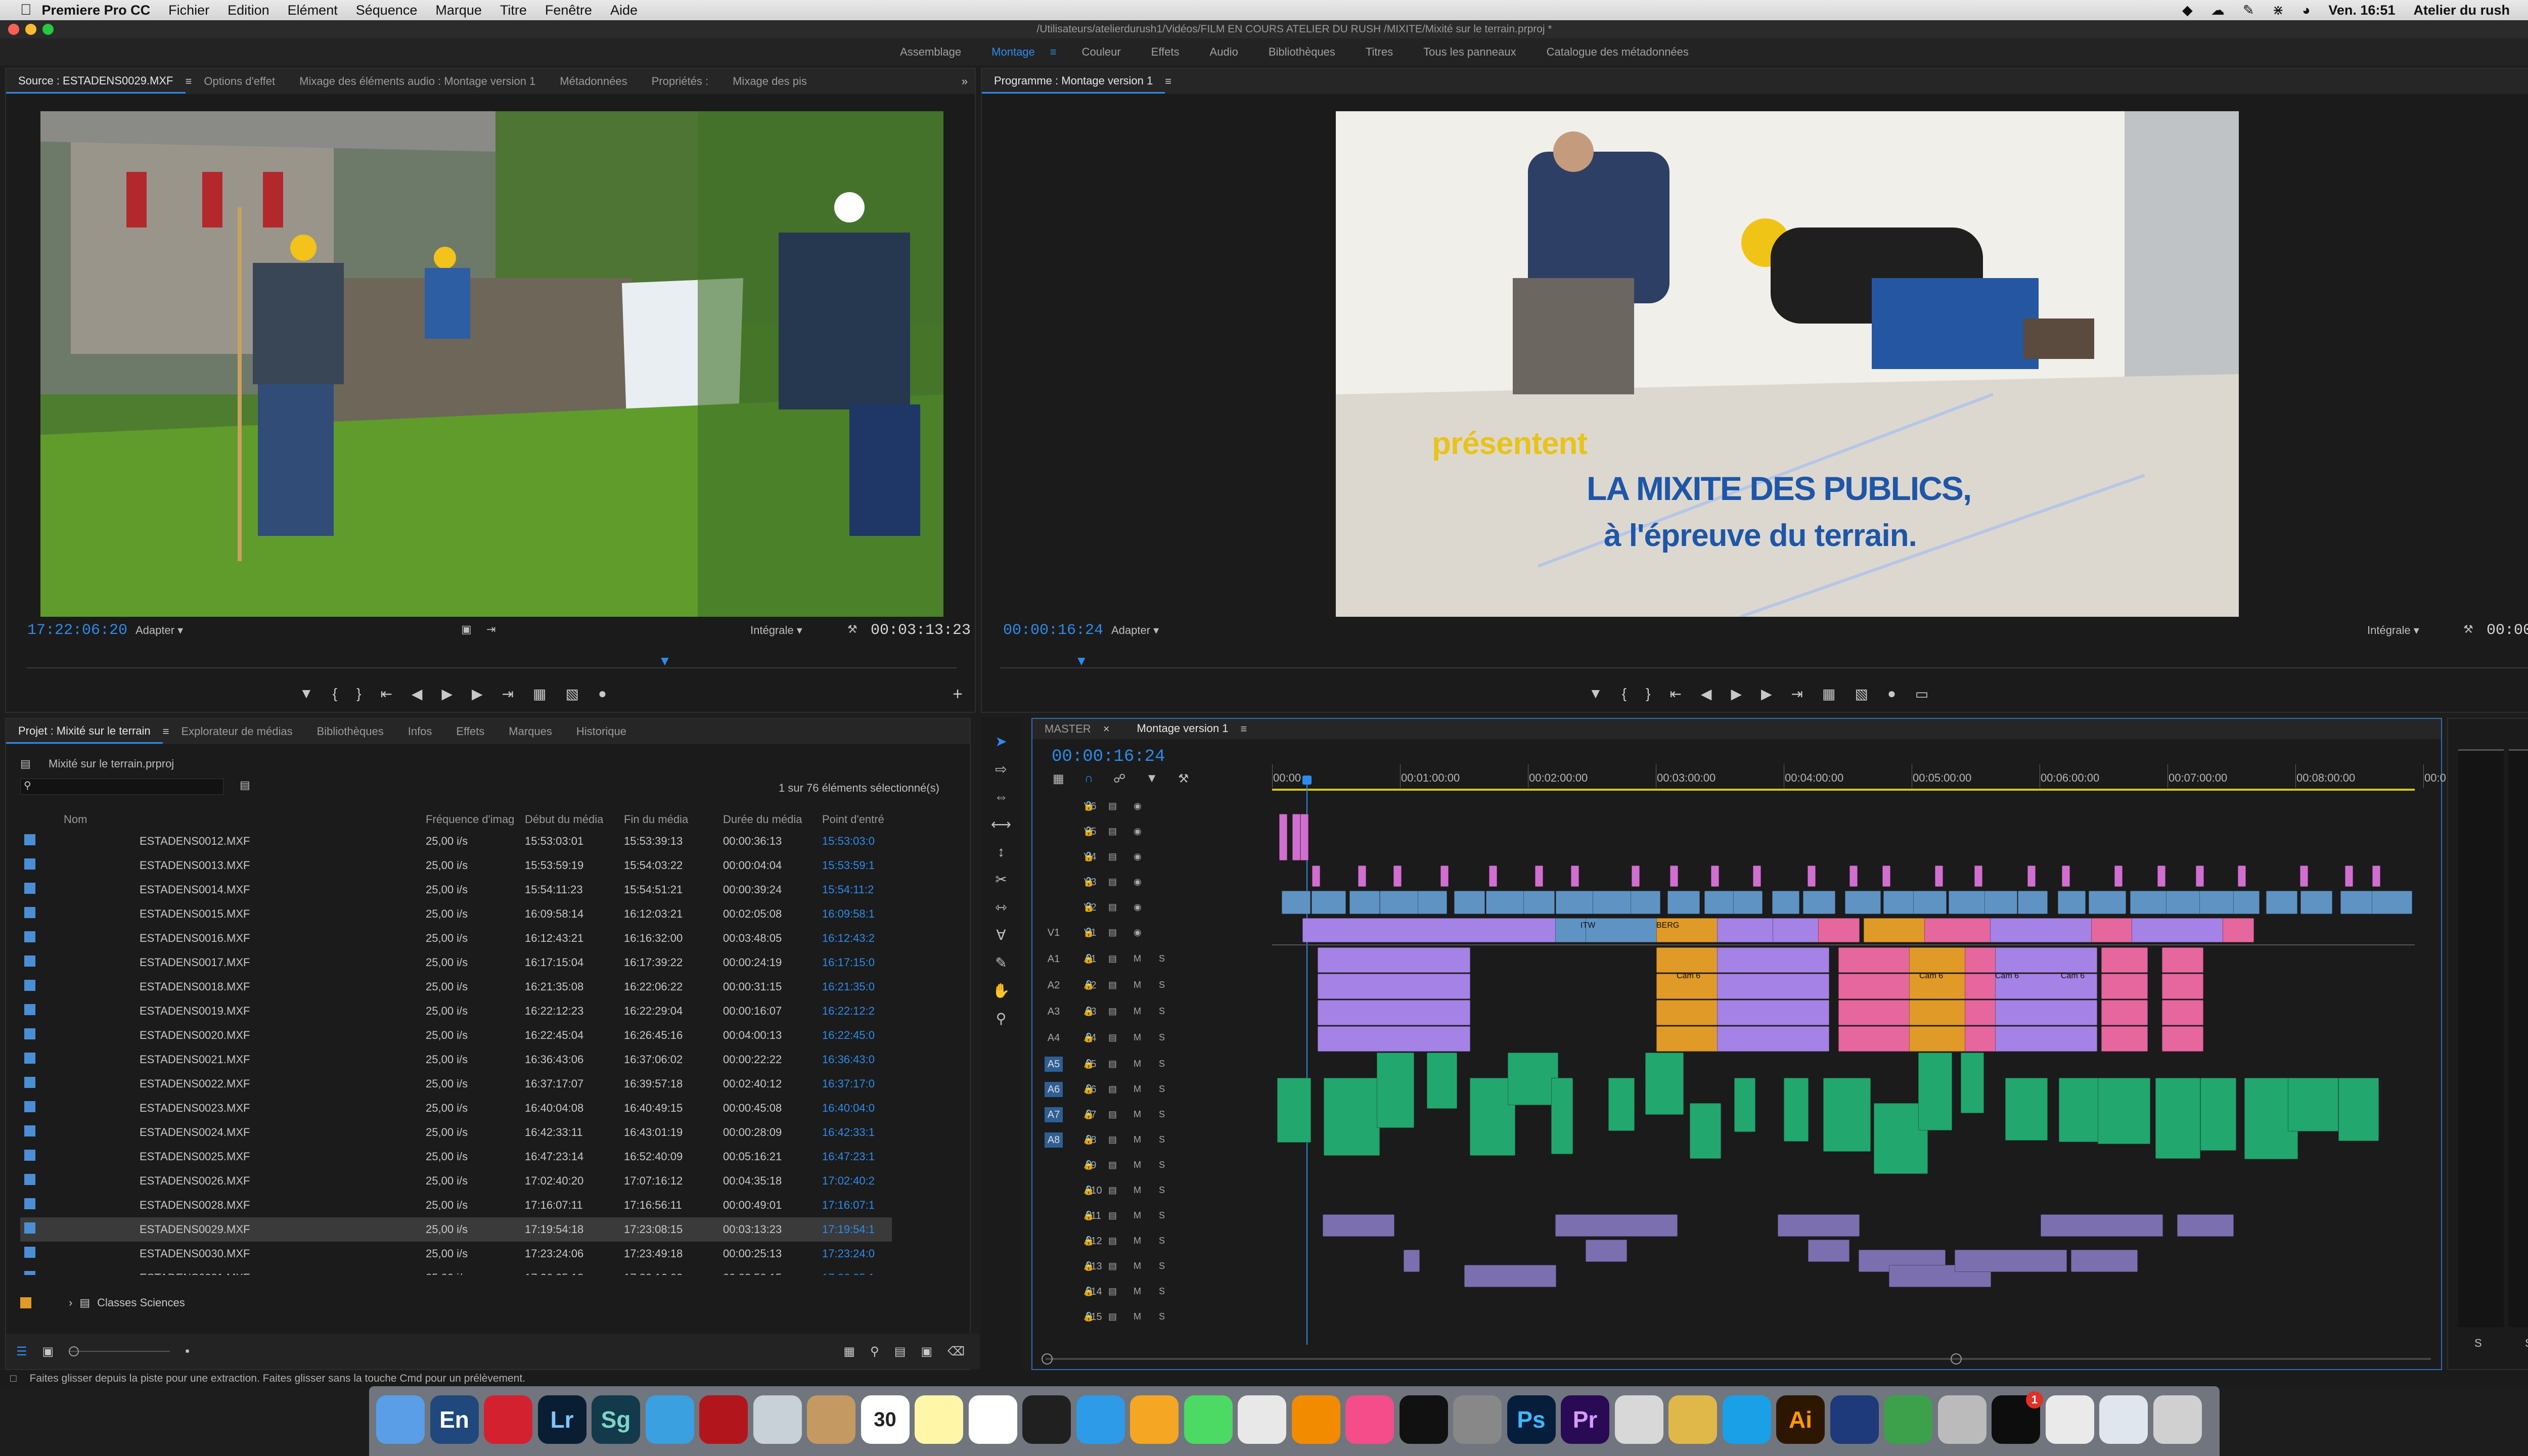 This screenshot has width=2528, height=1456. What do you see at coordinates (1639, 1419) in the screenshot?
I see `dock-icon-stylo` at bounding box center [1639, 1419].